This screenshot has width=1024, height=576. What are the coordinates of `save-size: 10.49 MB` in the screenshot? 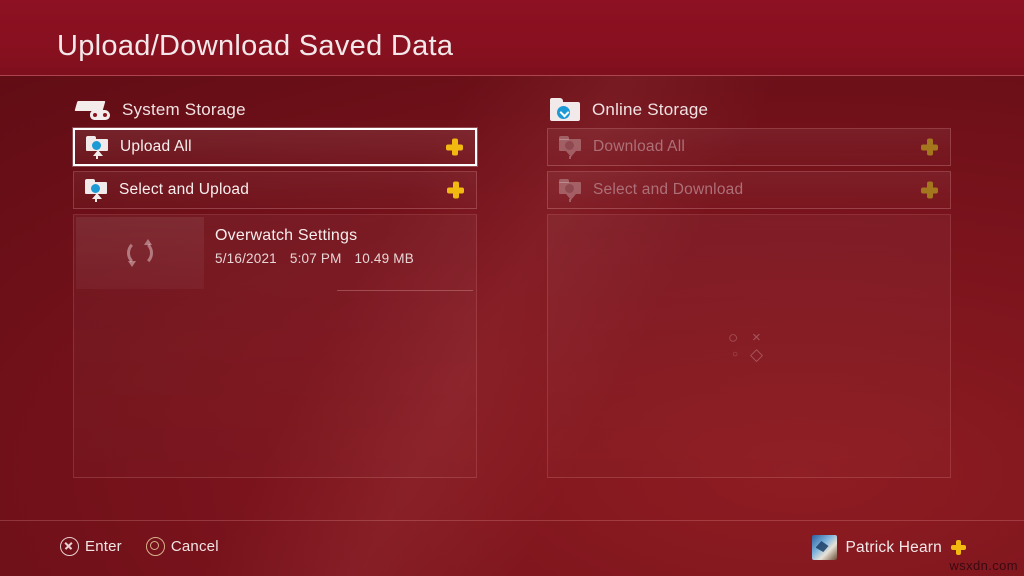 It's located at (384, 258).